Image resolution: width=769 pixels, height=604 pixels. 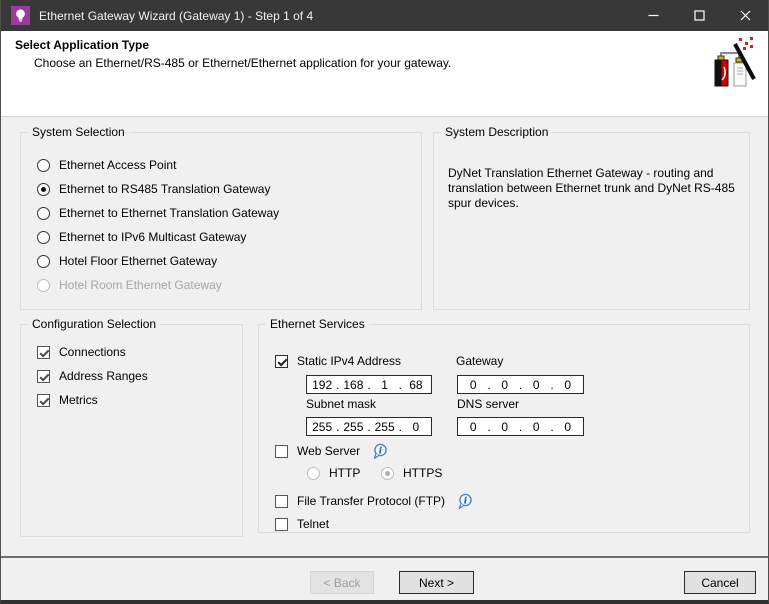 I want to click on ftp-info-icon: i, so click(x=465, y=501).